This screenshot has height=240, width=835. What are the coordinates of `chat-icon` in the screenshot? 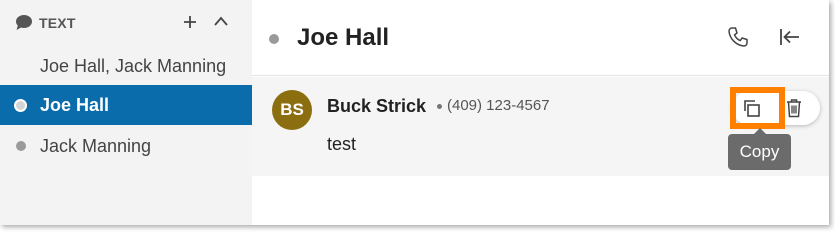 It's located at (24, 22).